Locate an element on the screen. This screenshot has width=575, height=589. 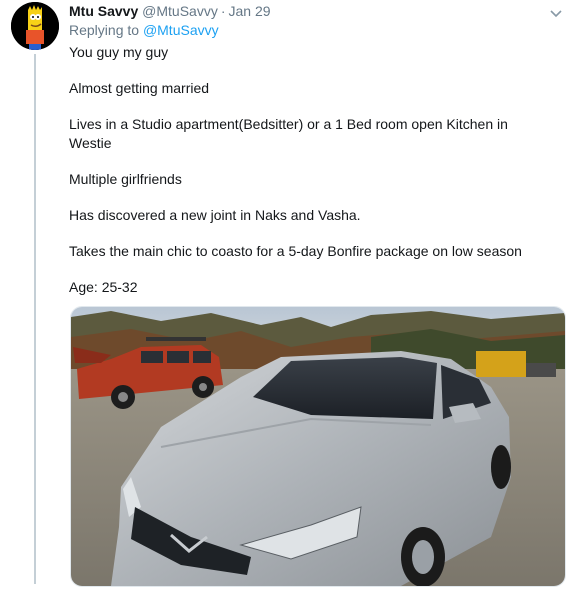
tweet-paragraph: You guy my guy is located at coordinates (119, 52).